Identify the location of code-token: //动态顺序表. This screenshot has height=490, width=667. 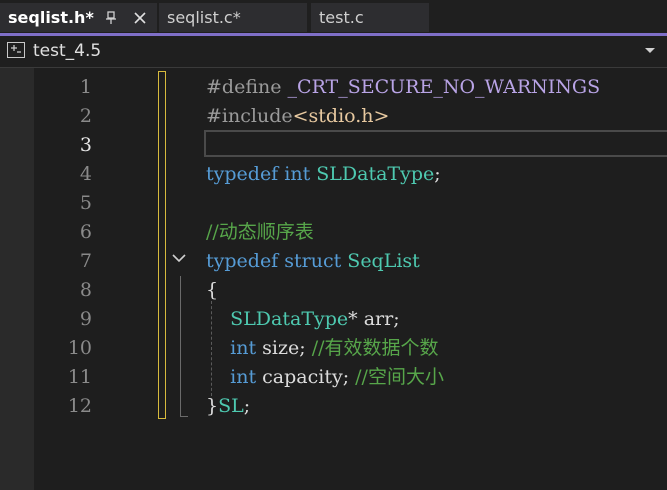
(260, 232).